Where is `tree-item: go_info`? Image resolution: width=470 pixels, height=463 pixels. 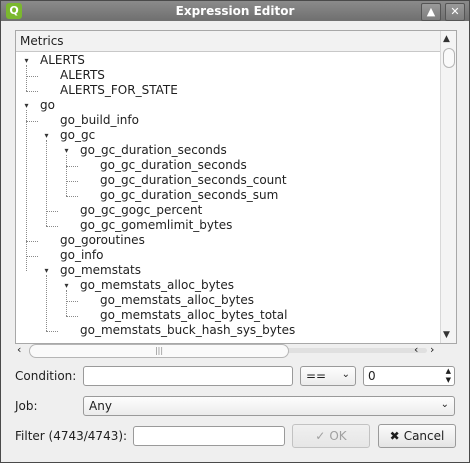
tree-item: go_info is located at coordinates (81, 255).